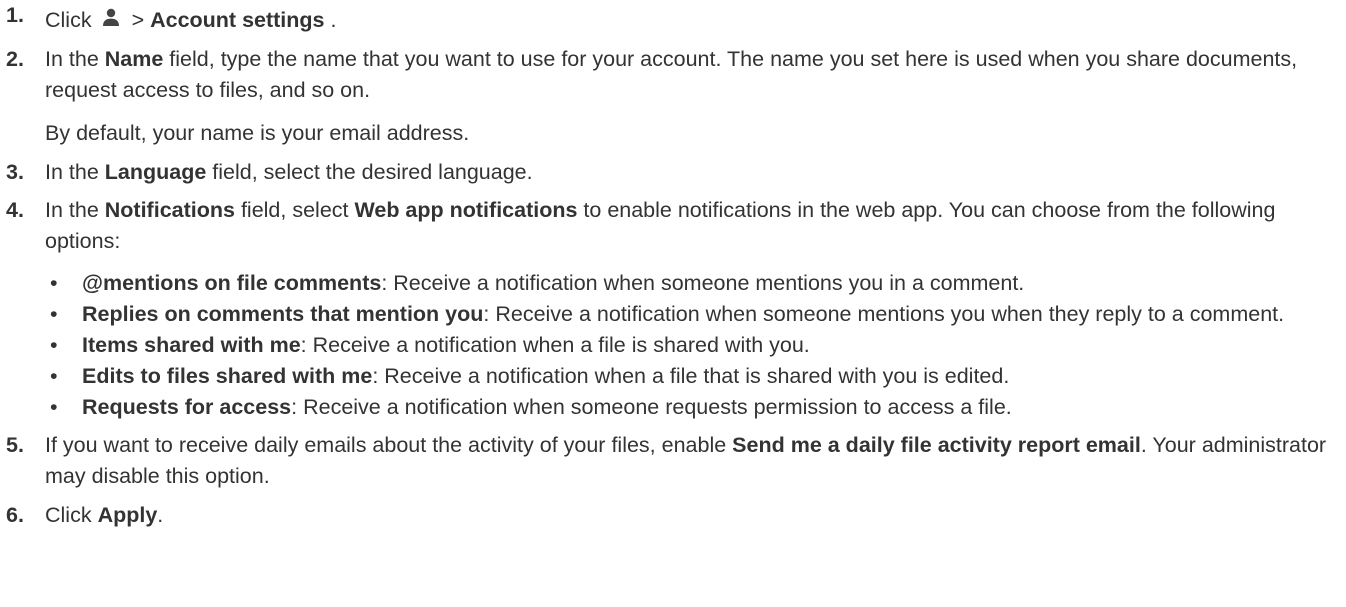 This screenshot has height=607, width=1346. What do you see at coordinates (169, 210) in the screenshot?
I see `notifications-field-label: Notifications` at bounding box center [169, 210].